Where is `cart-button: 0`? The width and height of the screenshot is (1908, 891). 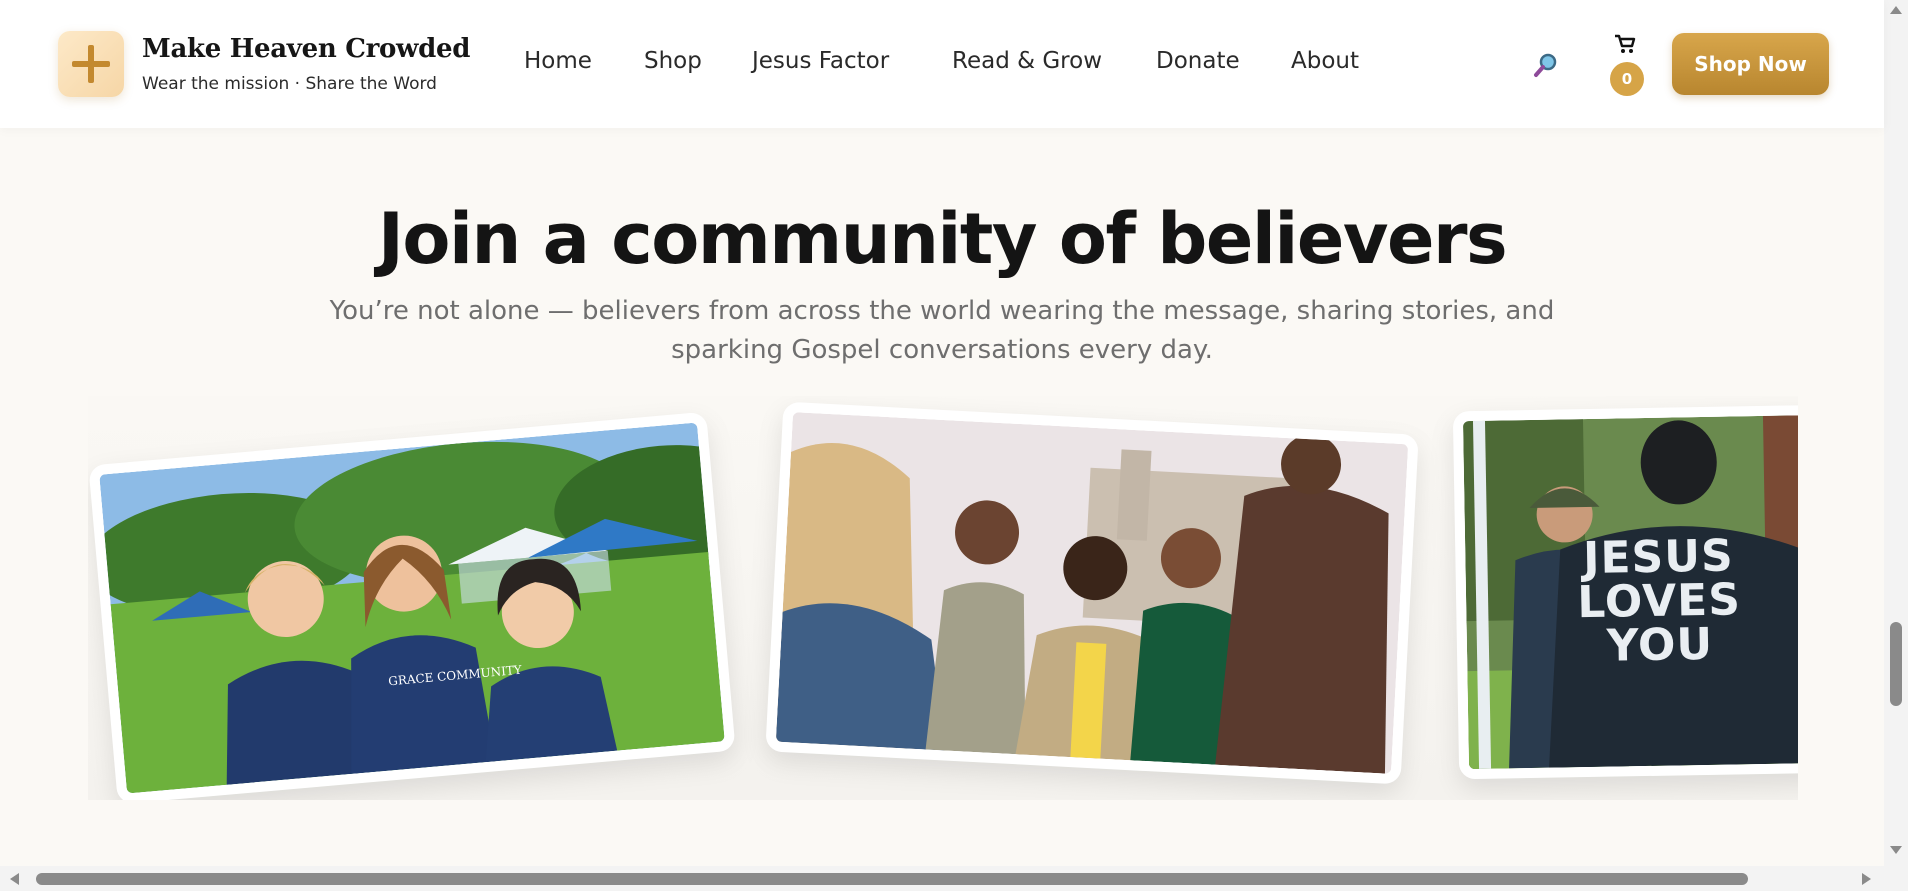
cart-button: 0 is located at coordinates (1628, 65).